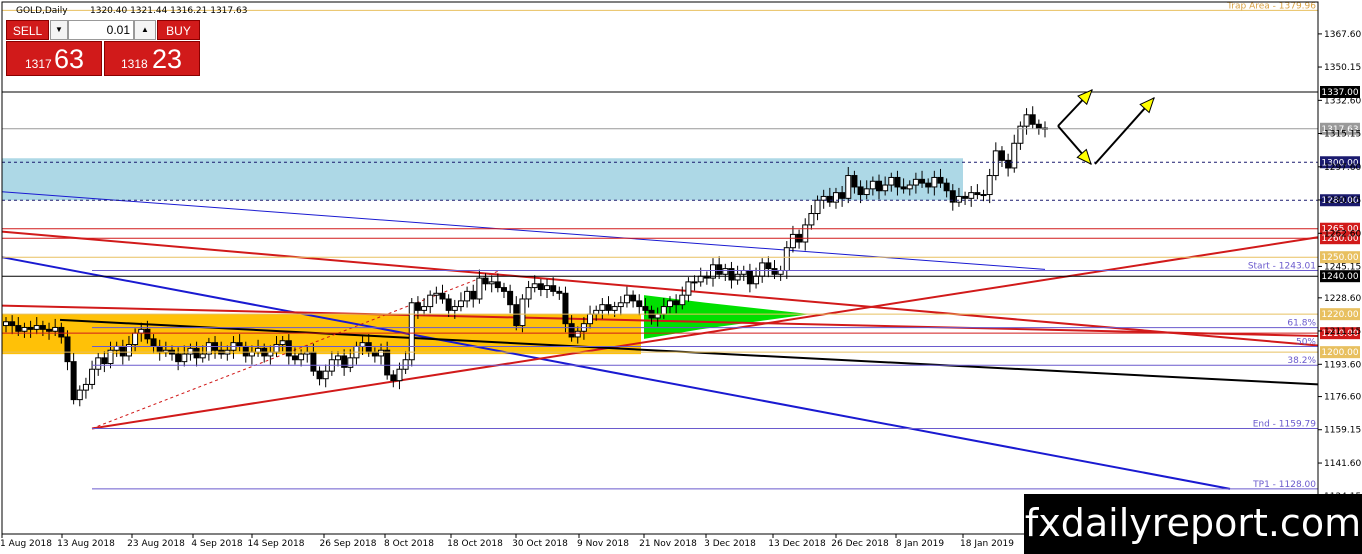 This screenshot has height=554, width=1362. Describe the element at coordinates (1074, 145) in the screenshot. I see `down-arrow` at that location.